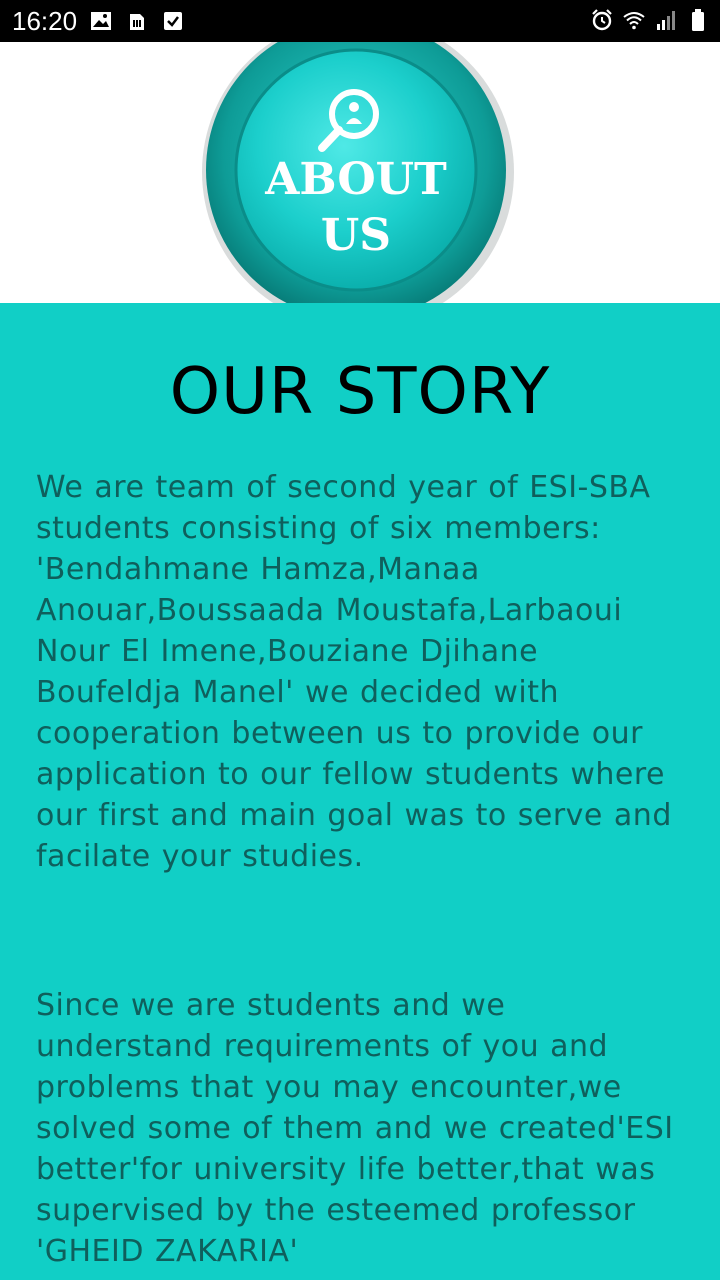  Describe the element at coordinates (666, 20) in the screenshot. I see `signal-icon` at that location.